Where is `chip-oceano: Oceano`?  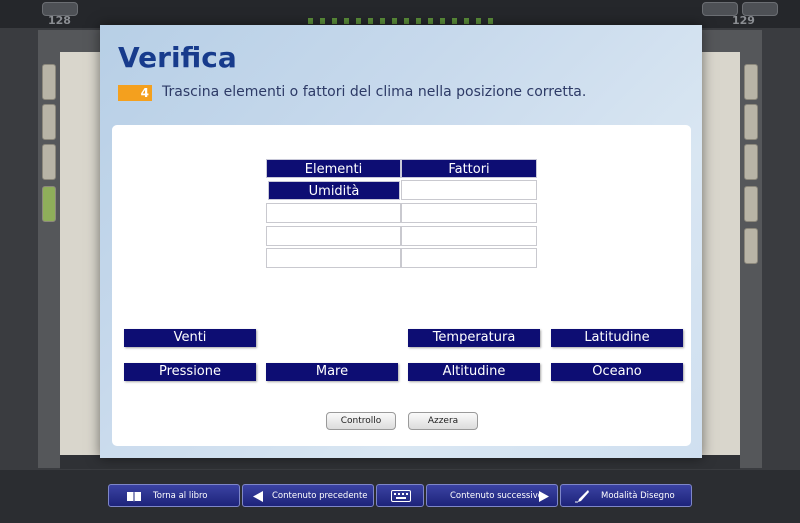 chip-oceano: Oceano is located at coordinates (617, 372).